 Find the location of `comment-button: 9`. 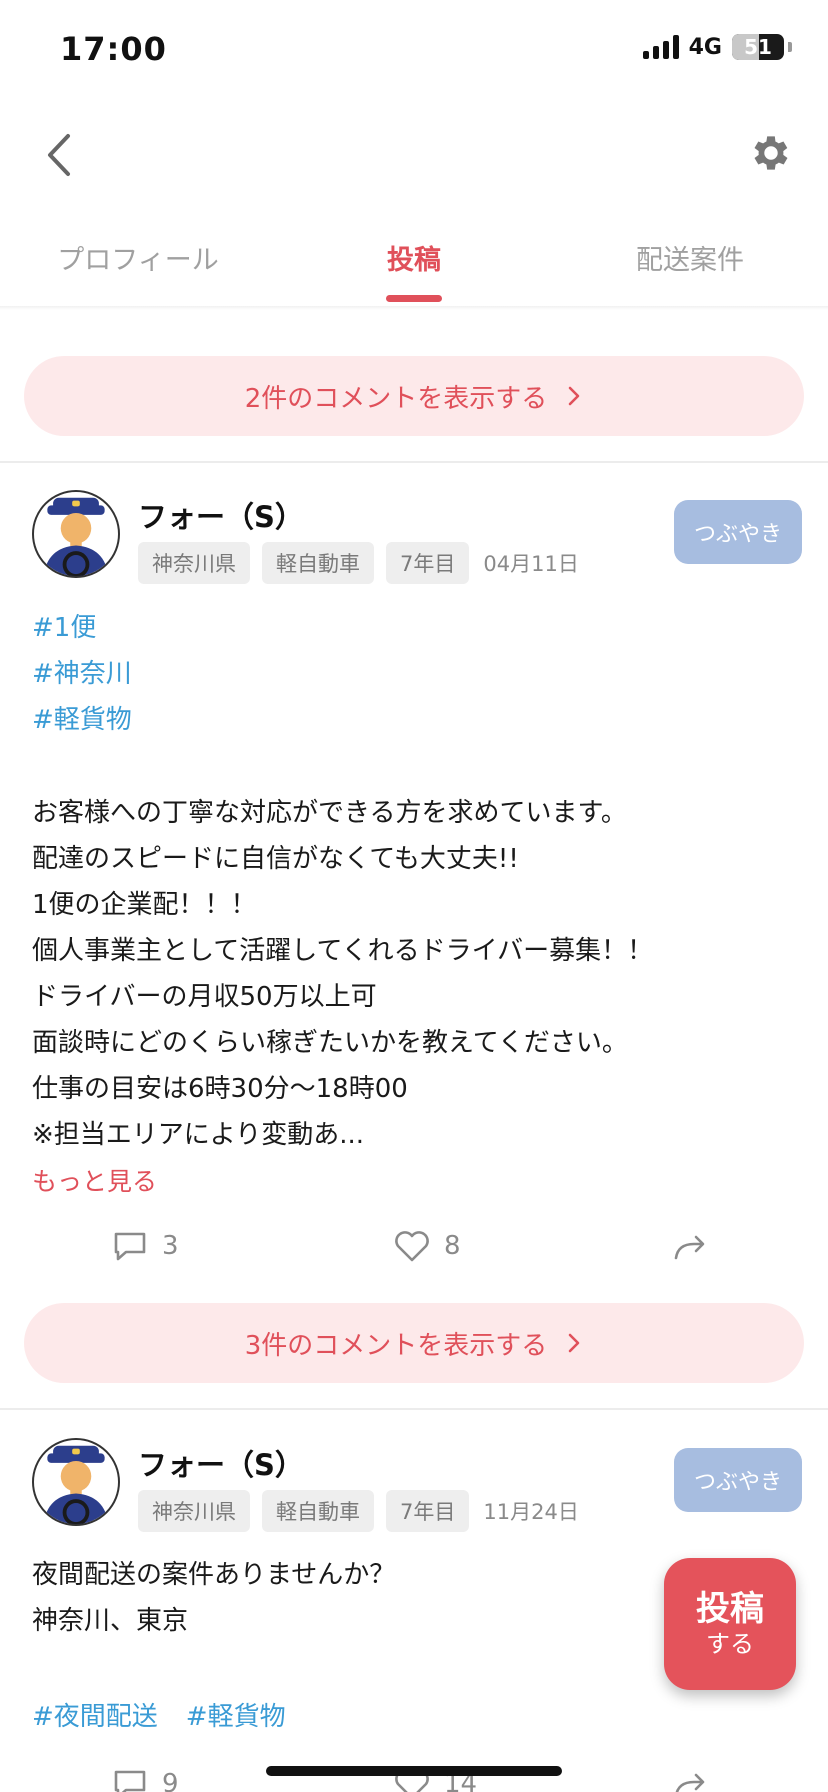

comment-button: 9 is located at coordinates (144, 1778).